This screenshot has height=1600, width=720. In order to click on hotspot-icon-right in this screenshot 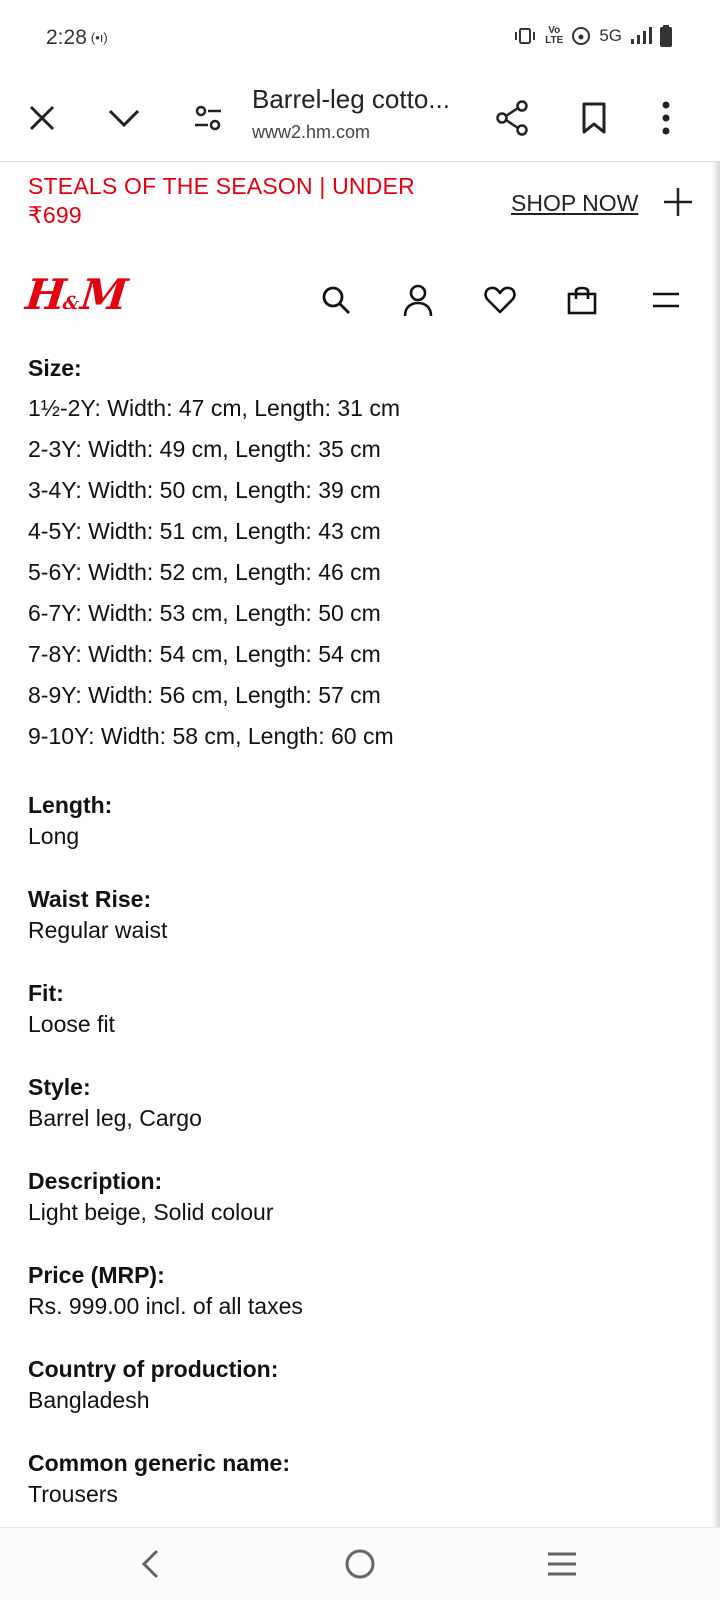, I will do `click(581, 36)`.